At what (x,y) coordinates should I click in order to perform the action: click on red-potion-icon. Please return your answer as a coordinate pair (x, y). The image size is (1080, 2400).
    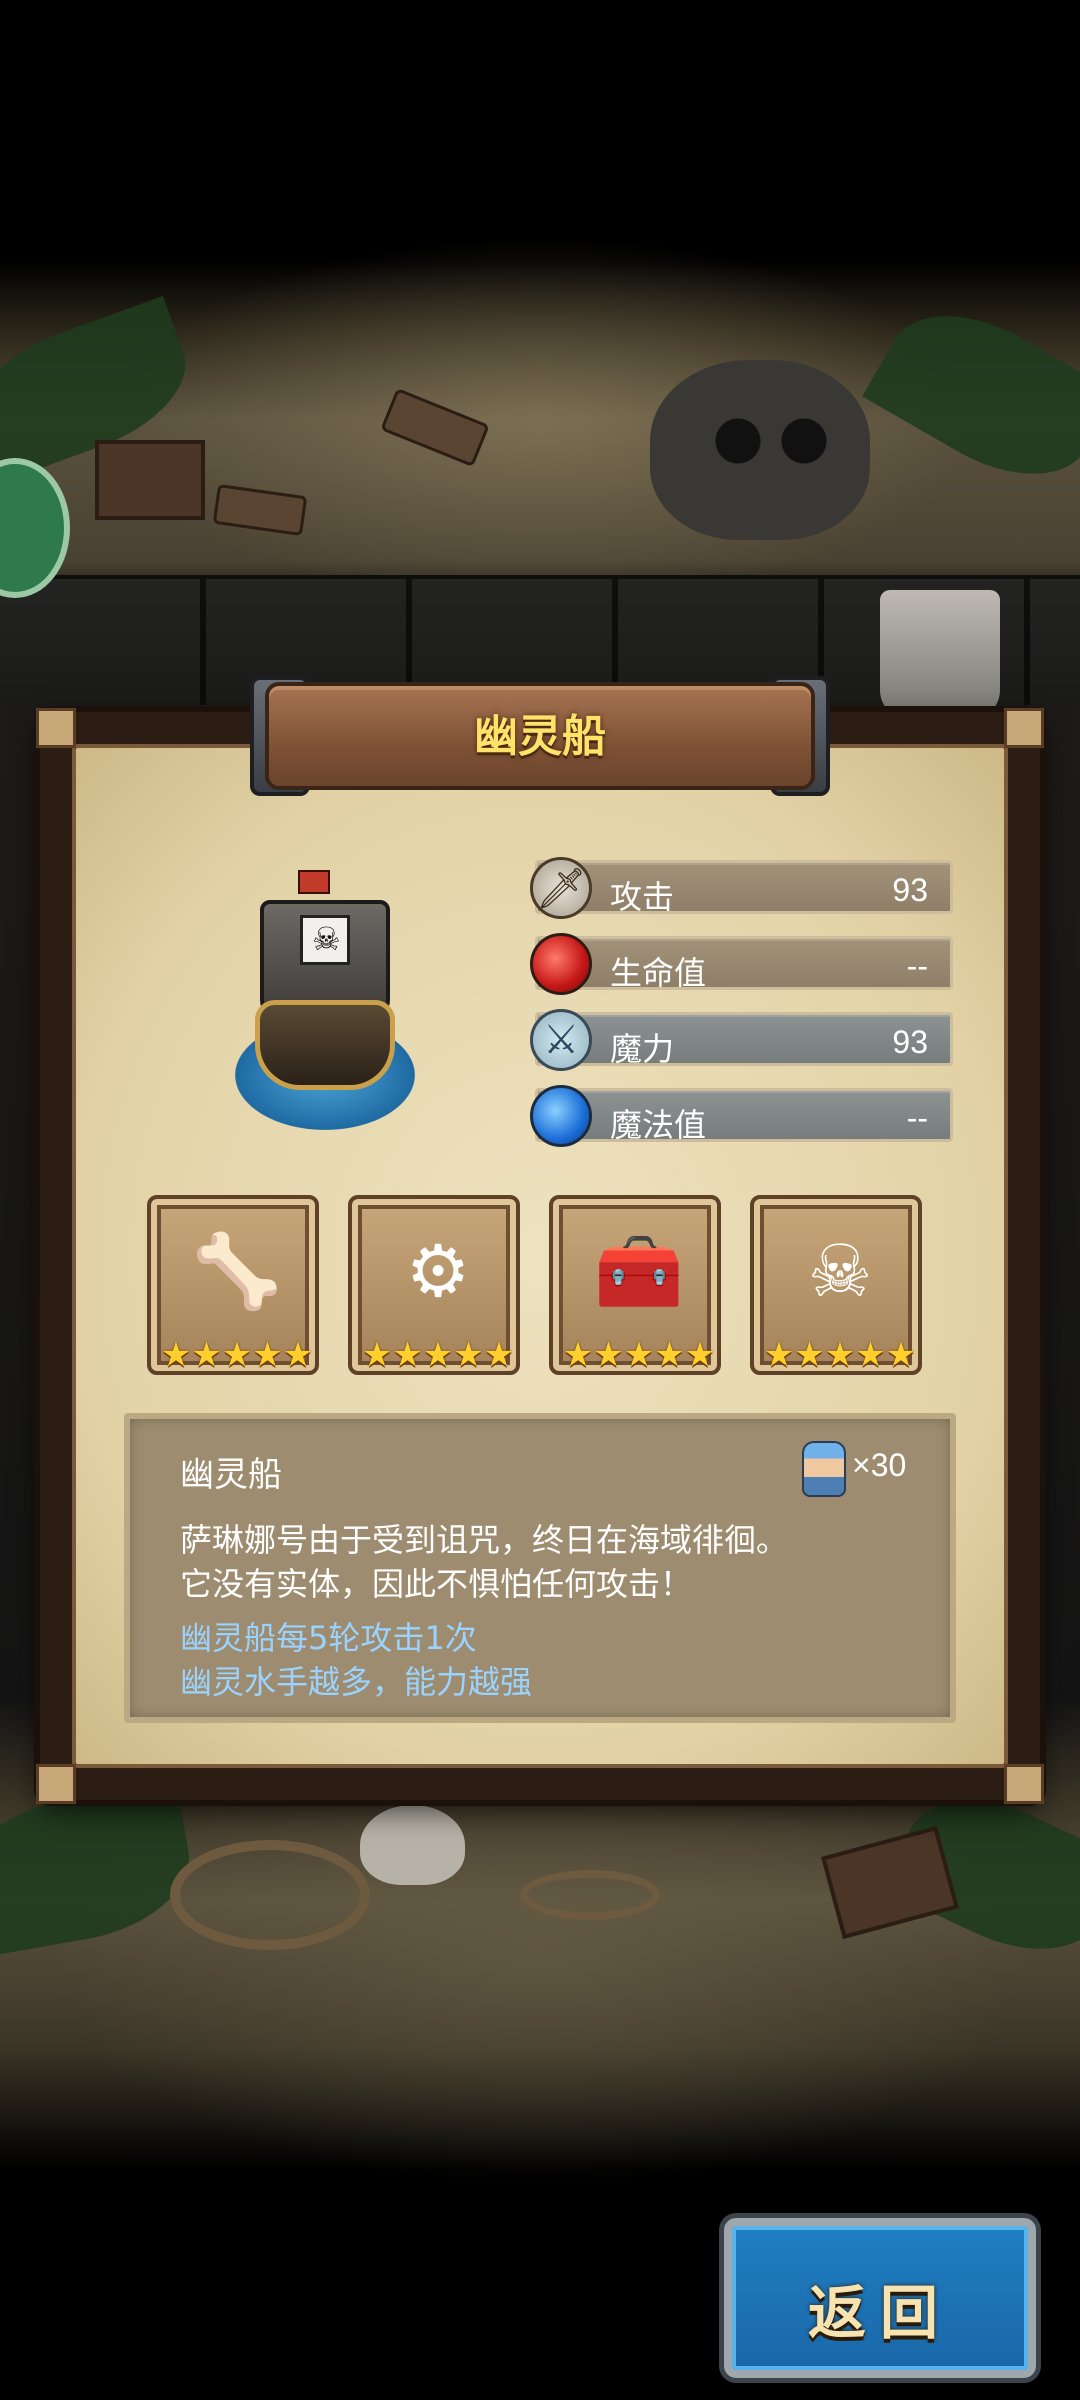
    Looking at the image, I should click on (561, 964).